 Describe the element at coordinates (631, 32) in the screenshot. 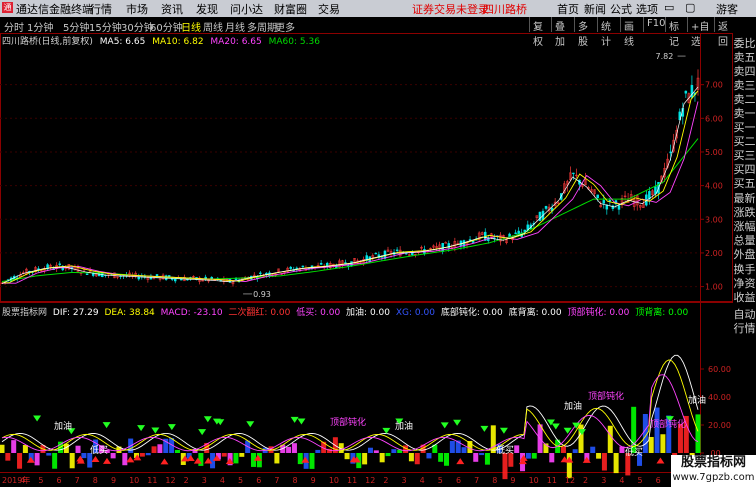

I see `draw-line-button: 画线` at that location.